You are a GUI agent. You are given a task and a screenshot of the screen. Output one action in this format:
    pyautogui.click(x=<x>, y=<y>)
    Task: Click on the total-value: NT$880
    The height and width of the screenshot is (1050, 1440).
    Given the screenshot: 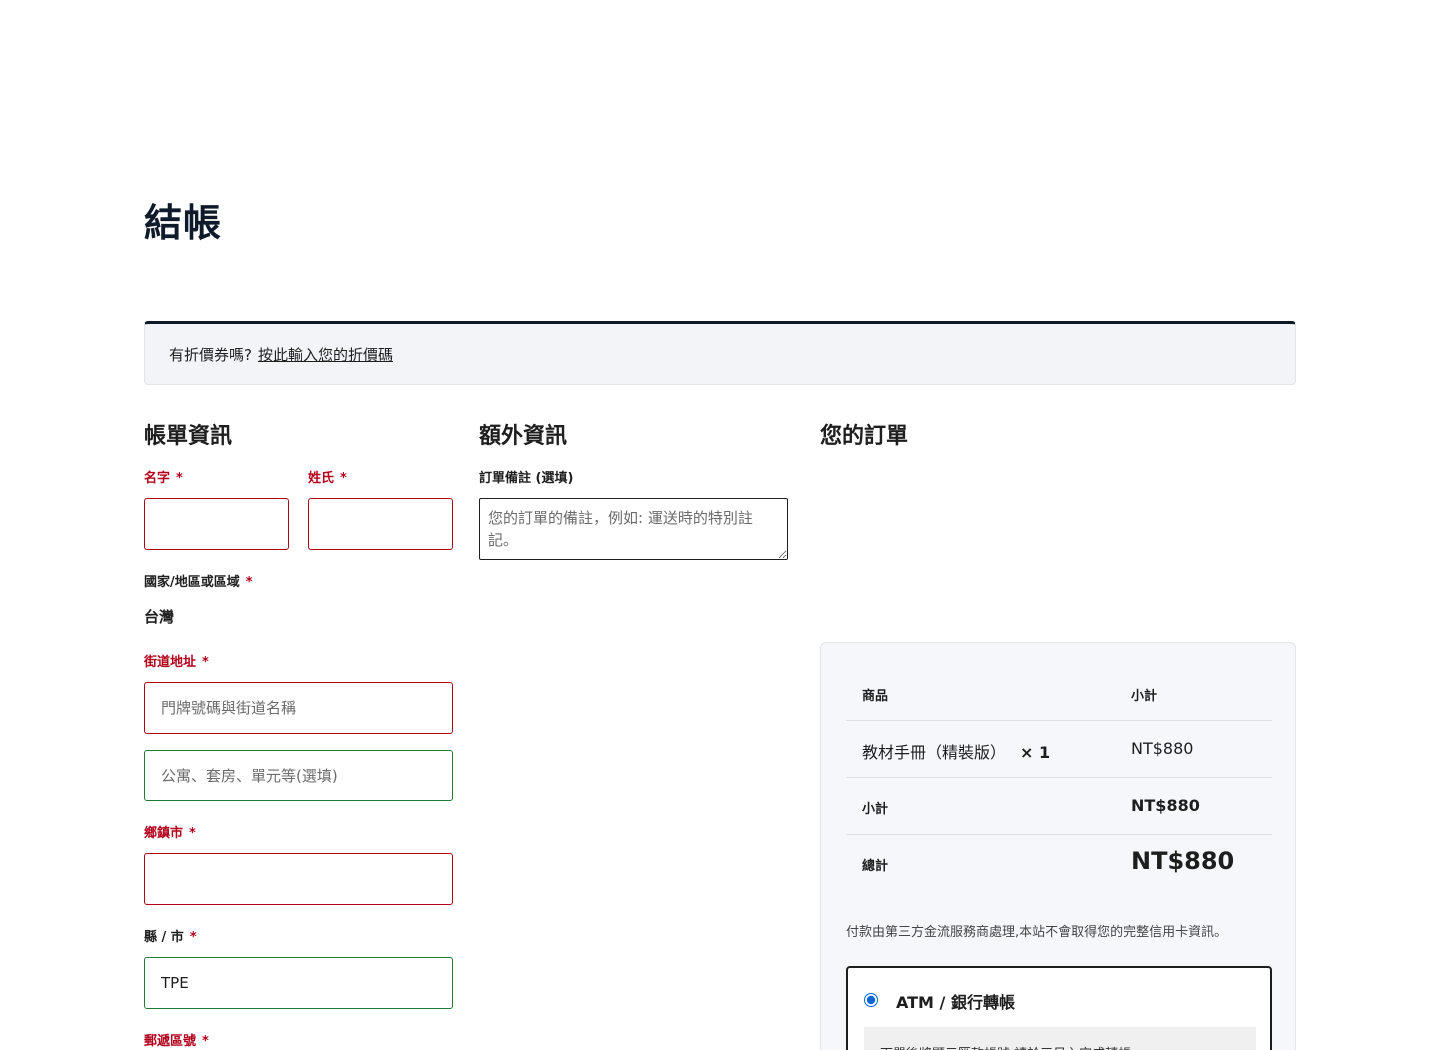 What is the action you would take?
    pyautogui.click(x=1183, y=861)
    